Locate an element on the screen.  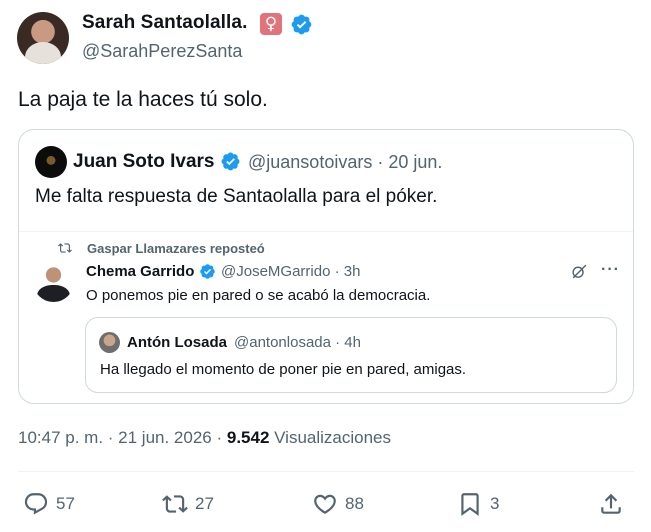
bookmark-icon is located at coordinates (470, 504).